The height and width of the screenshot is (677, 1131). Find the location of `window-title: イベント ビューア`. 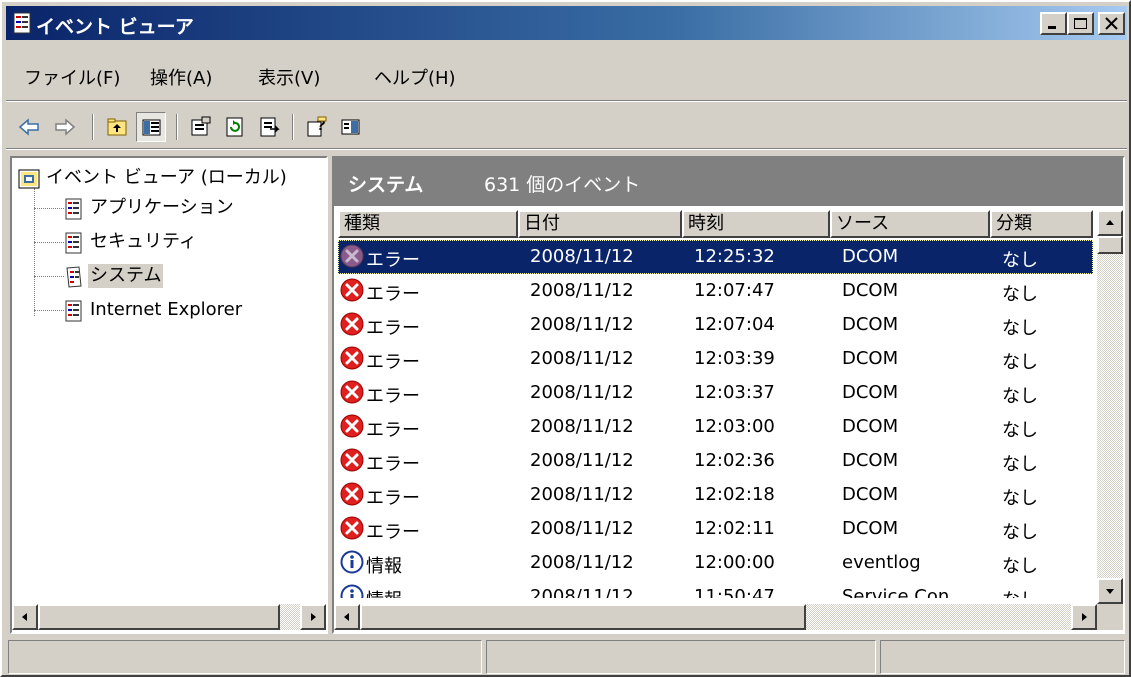

window-title: イベント ビューア is located at coordinates (115, 27).